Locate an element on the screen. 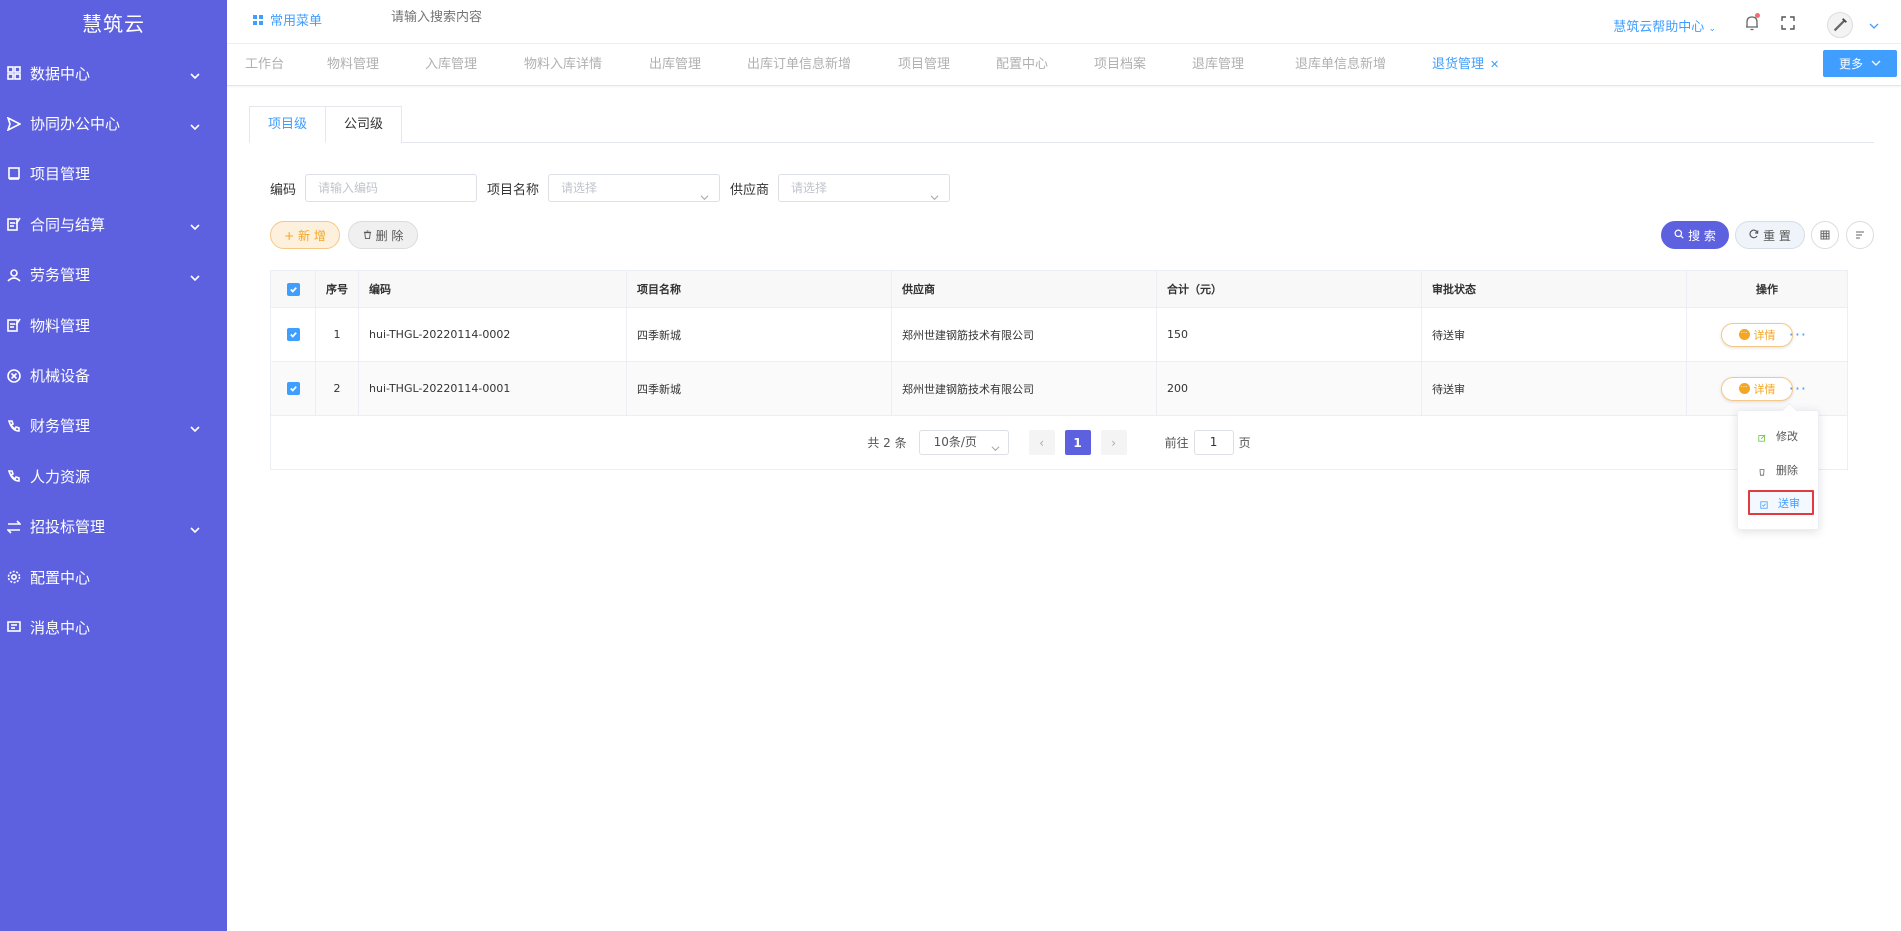  column-header-project: 项目名称 is located at coordinates (759, 289).